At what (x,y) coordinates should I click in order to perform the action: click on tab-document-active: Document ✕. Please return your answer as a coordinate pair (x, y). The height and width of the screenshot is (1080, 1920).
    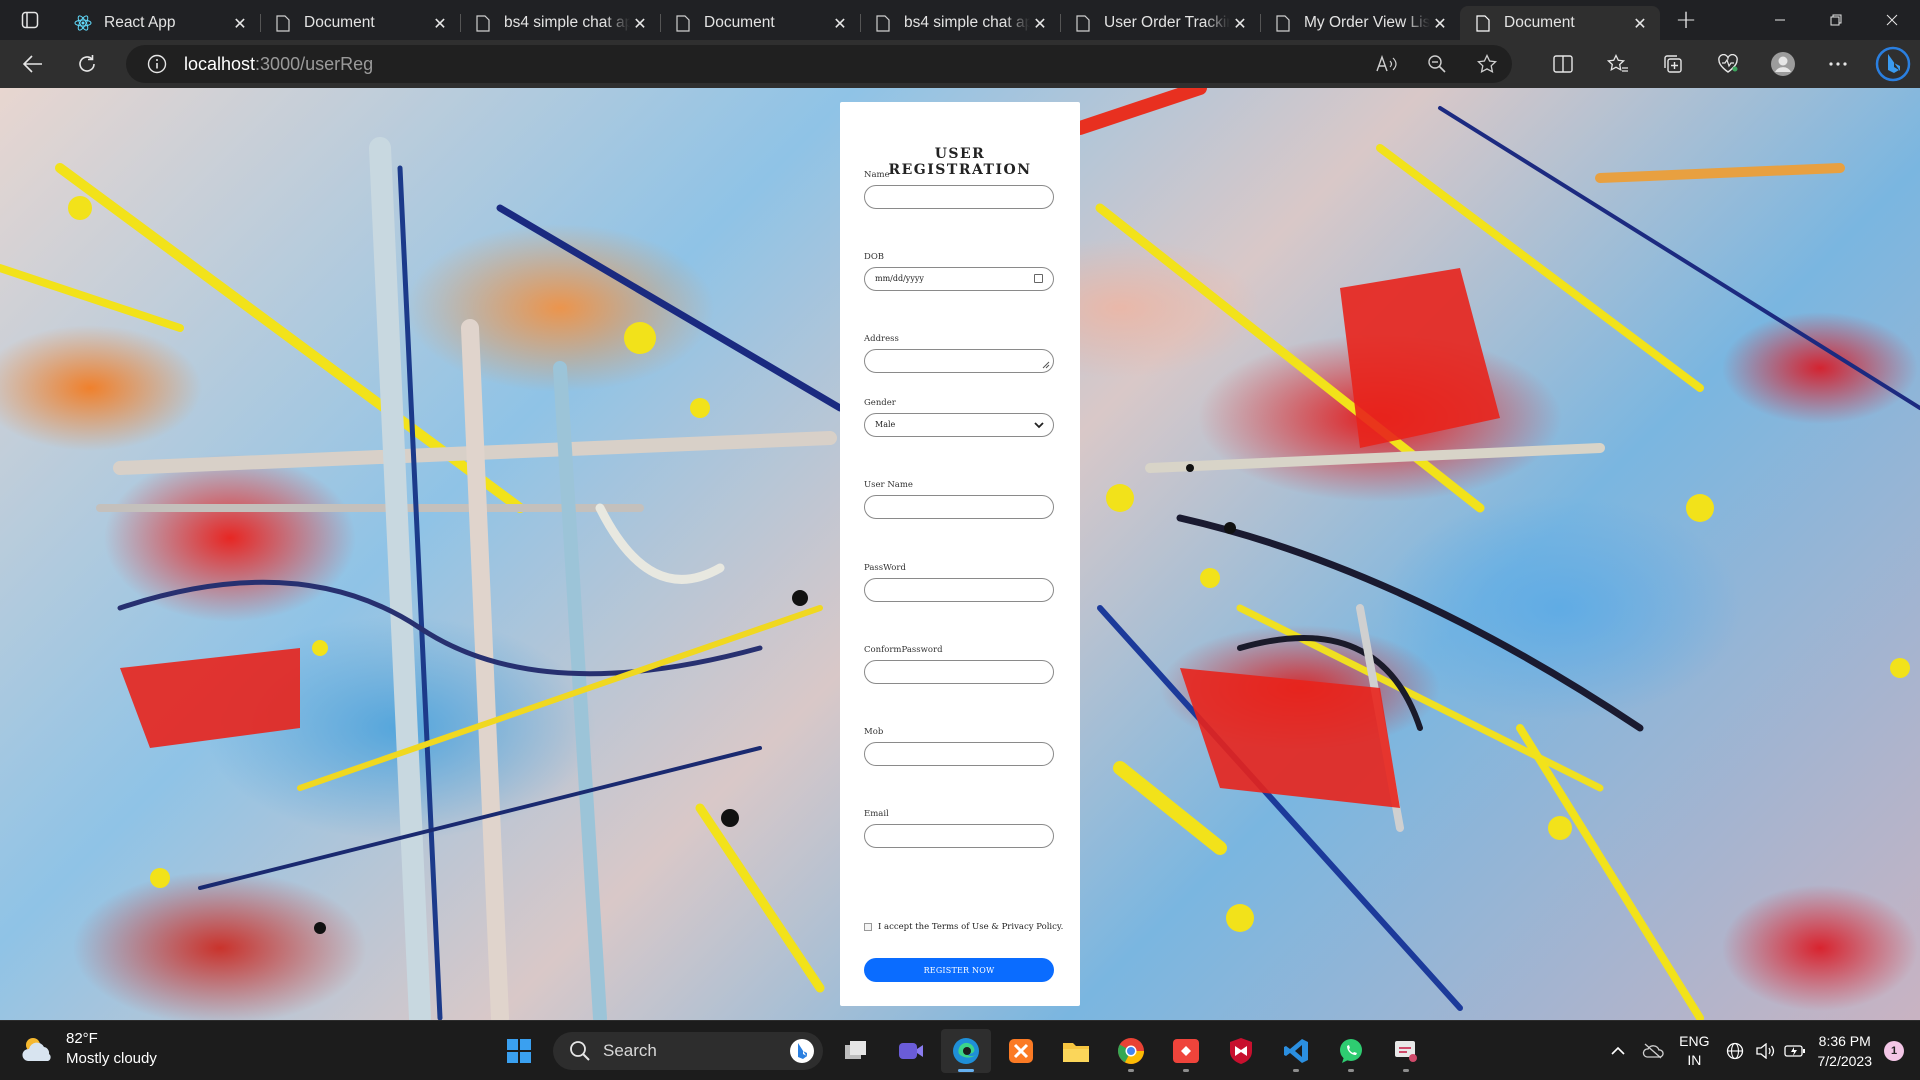
    Looking at the image, I should click on (1560, 23).